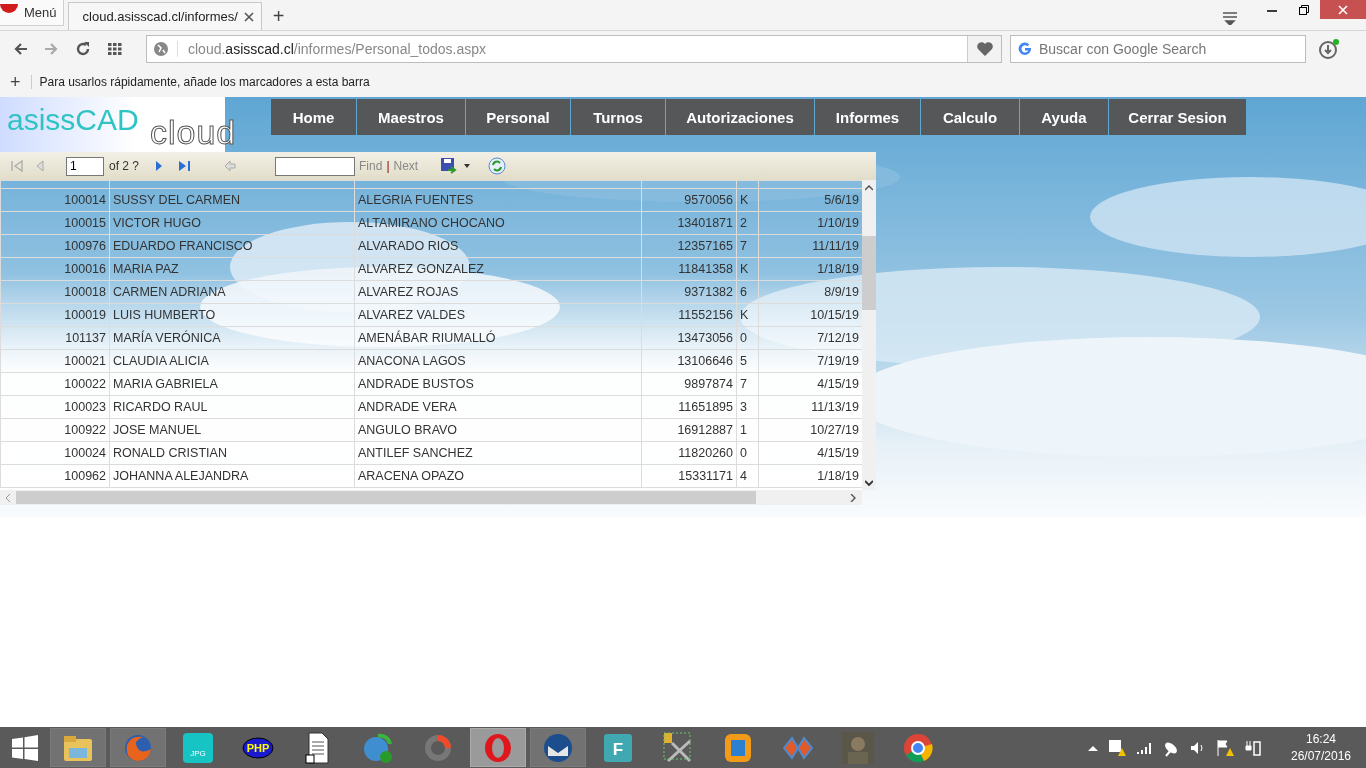  What do you see at coordinates (689, 453) in the screenshot?
I see `table-cell: 11820260` at bounding box center [689, 453].